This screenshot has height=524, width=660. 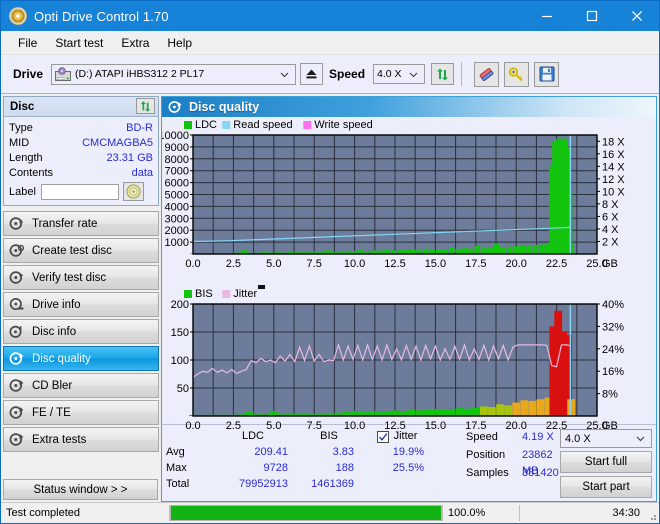 I want to click on svg-text: Write speed, so click(x=343, y=125).